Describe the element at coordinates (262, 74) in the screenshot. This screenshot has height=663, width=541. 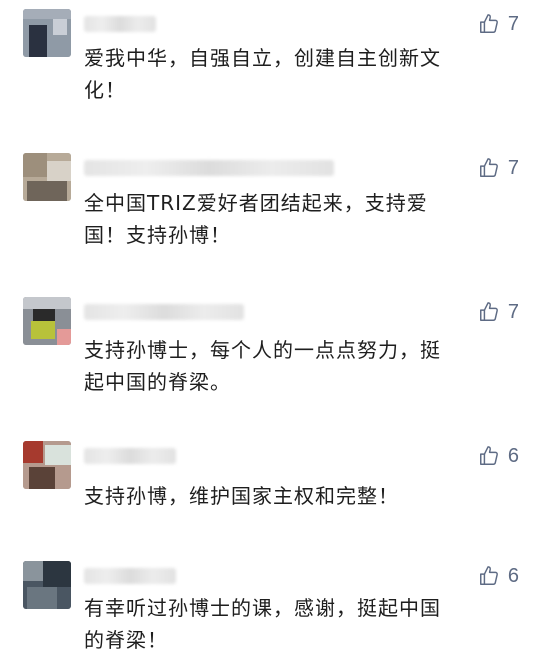
I see `comment-text: 爱我中华，自强自立，创建自主创新文 化！` at that location.